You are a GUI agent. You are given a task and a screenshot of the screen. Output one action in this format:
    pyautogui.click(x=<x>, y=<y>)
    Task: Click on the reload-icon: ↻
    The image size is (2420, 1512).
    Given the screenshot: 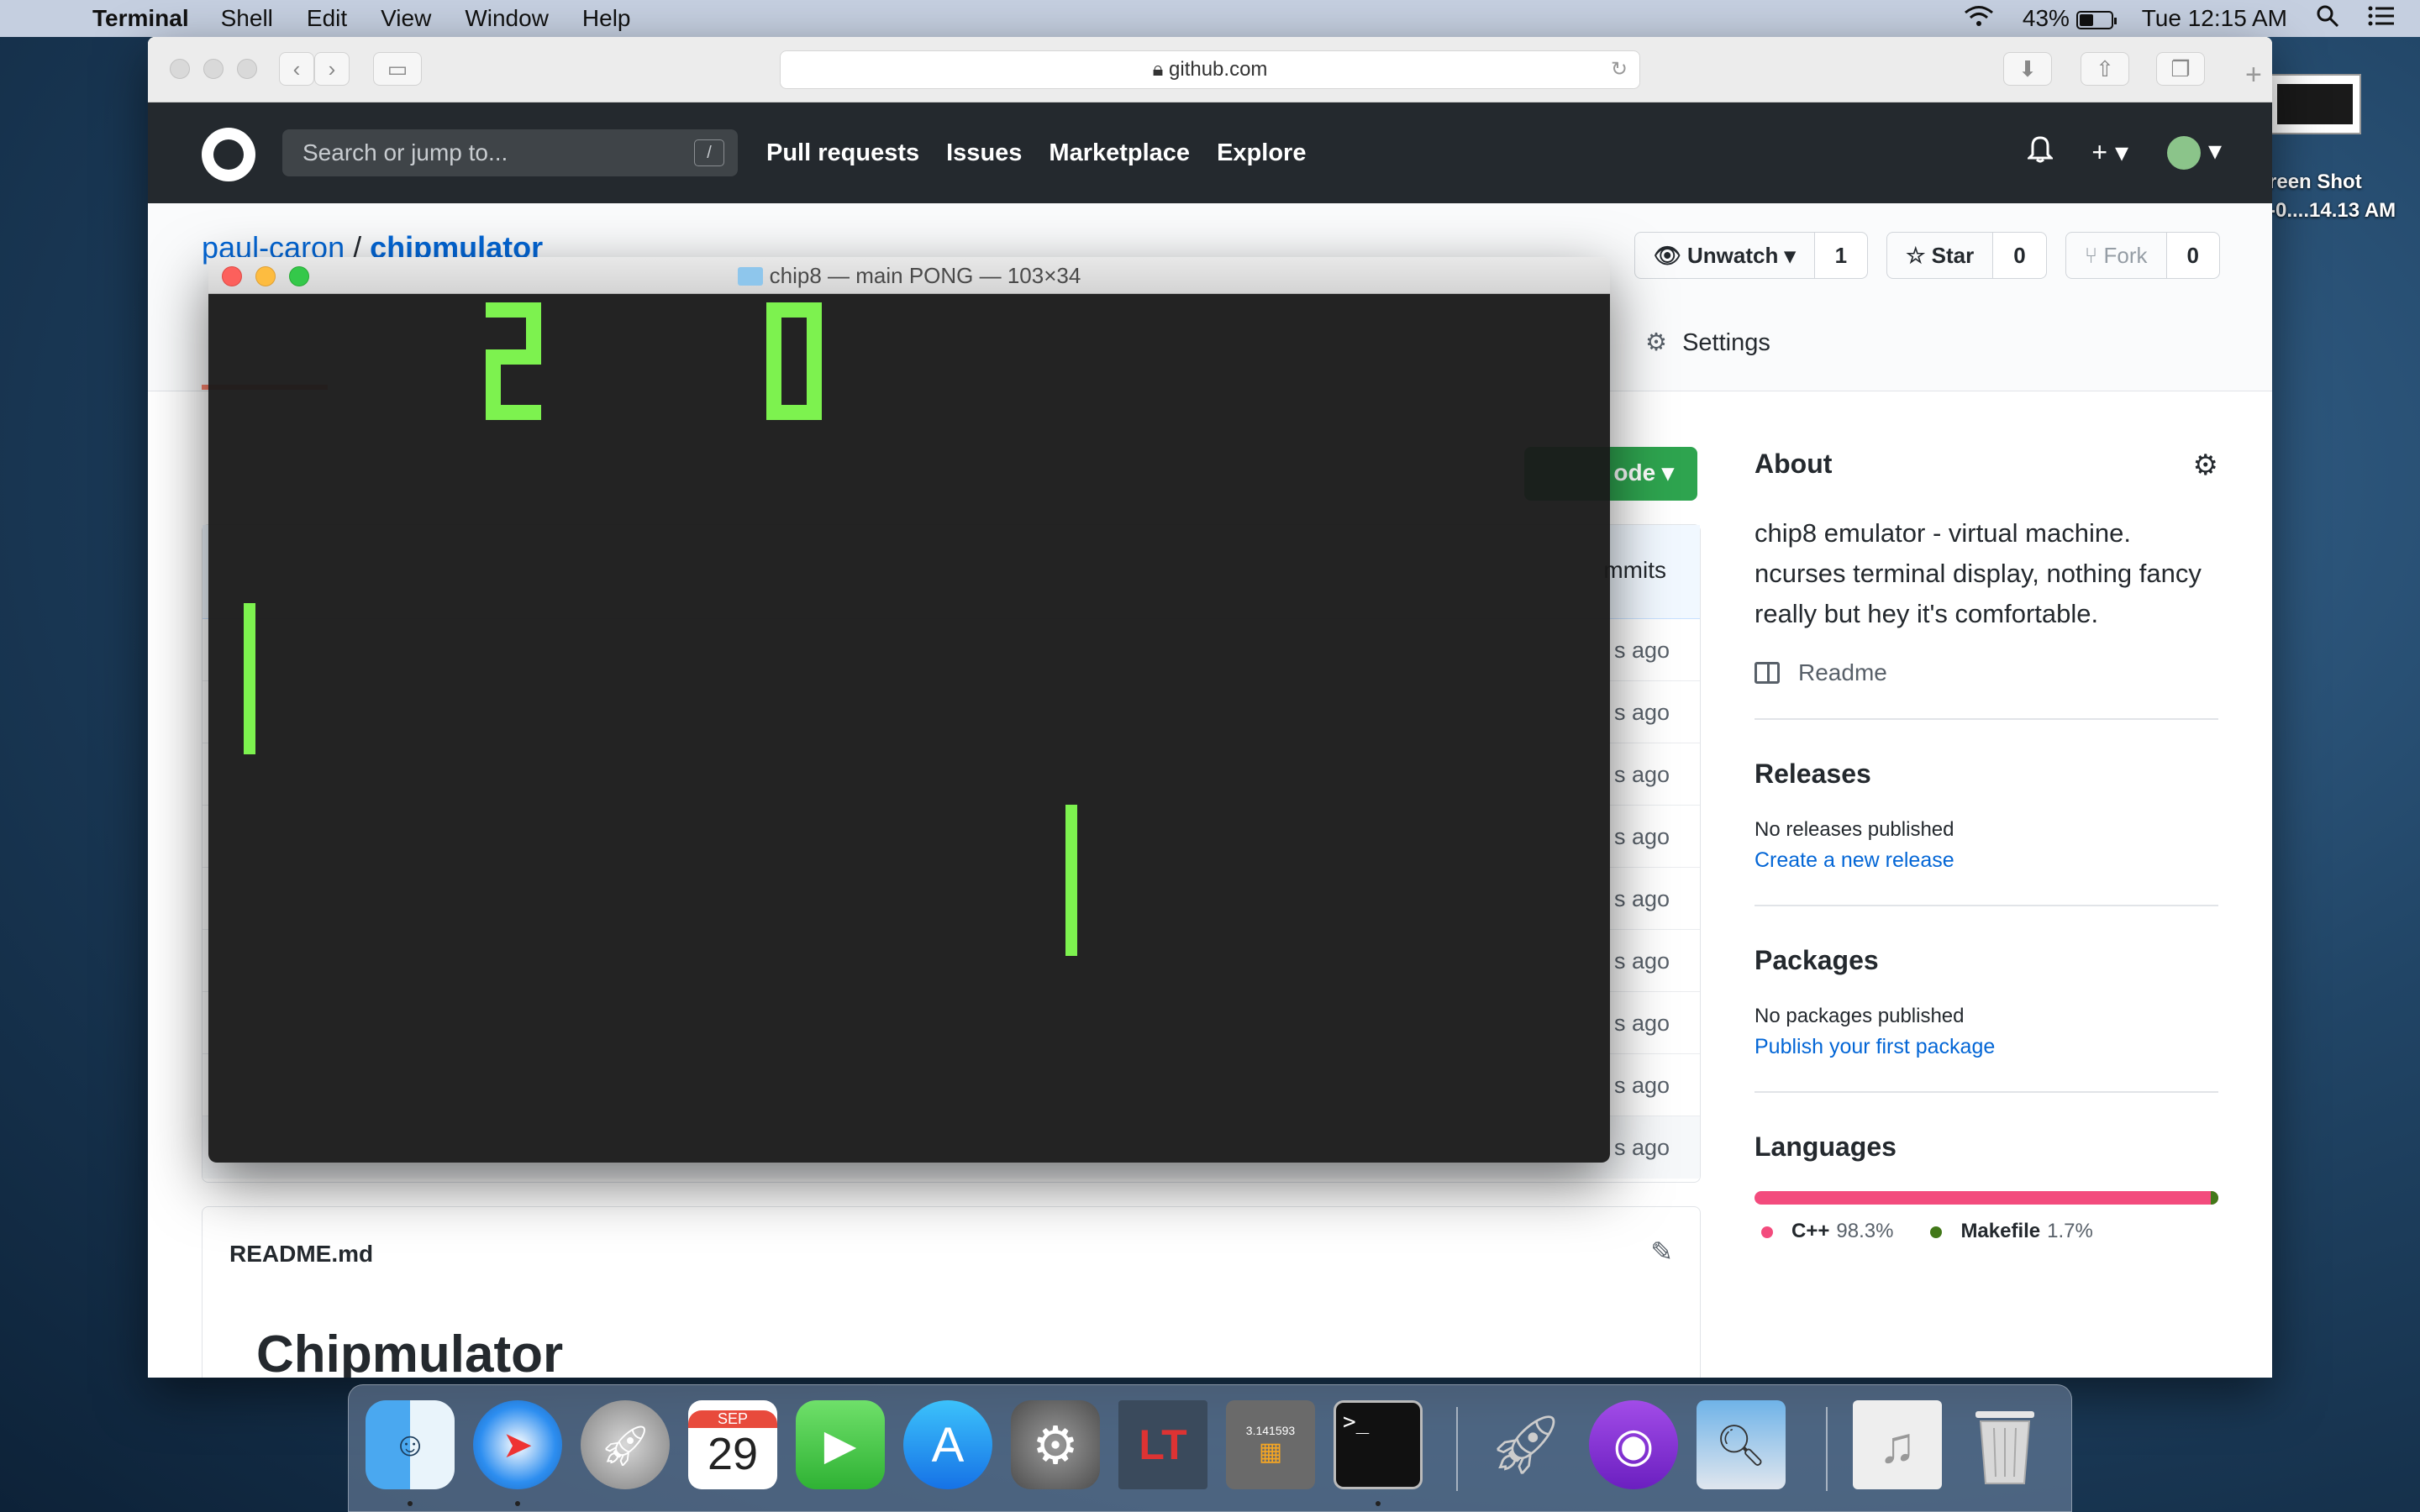 What is the action you would take?
    pyautogui.click(x=1619, y=69)
    